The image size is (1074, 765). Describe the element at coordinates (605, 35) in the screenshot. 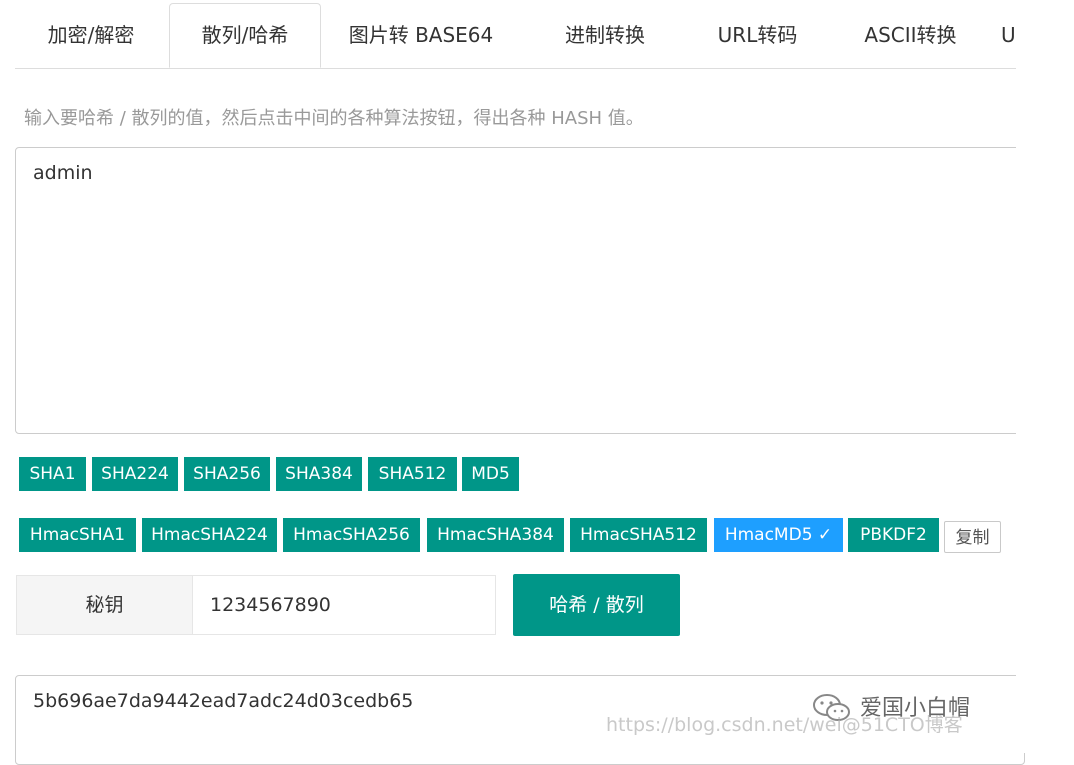

I see `tab-base-conversion: 进制转换` at that location.